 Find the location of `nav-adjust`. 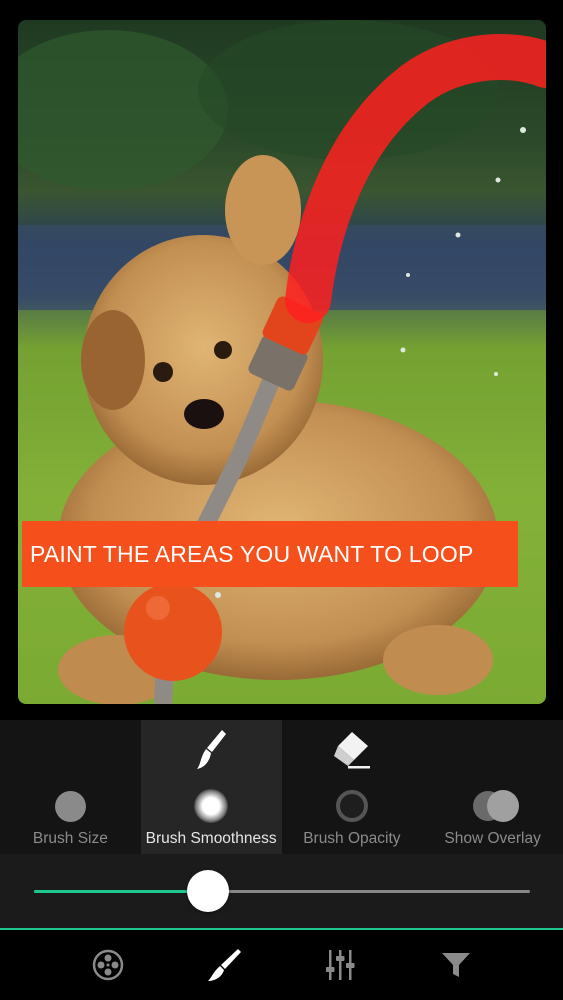

nav-adjust is located at coordinates (340, 965).